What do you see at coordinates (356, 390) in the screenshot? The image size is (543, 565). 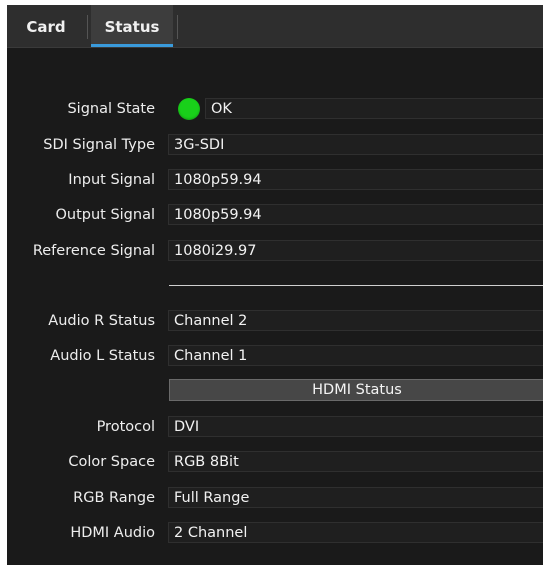 I see `hdmi-status-header: HDMI Status` at bounding box center [356, 390].